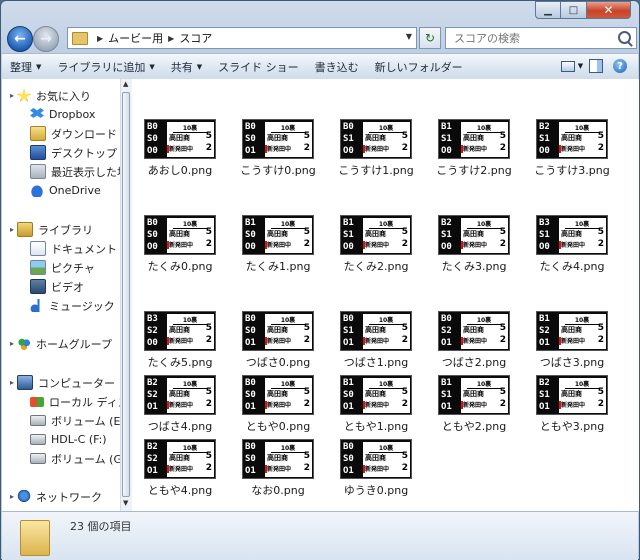 This screenshot has width=640, height=560. Describe the element at coordinates (572, 150) in the screenshot. I see `file-item: B2 S1 O0 10裏 高田商 5 新発田中 2 こうすけ3.png` at that location.